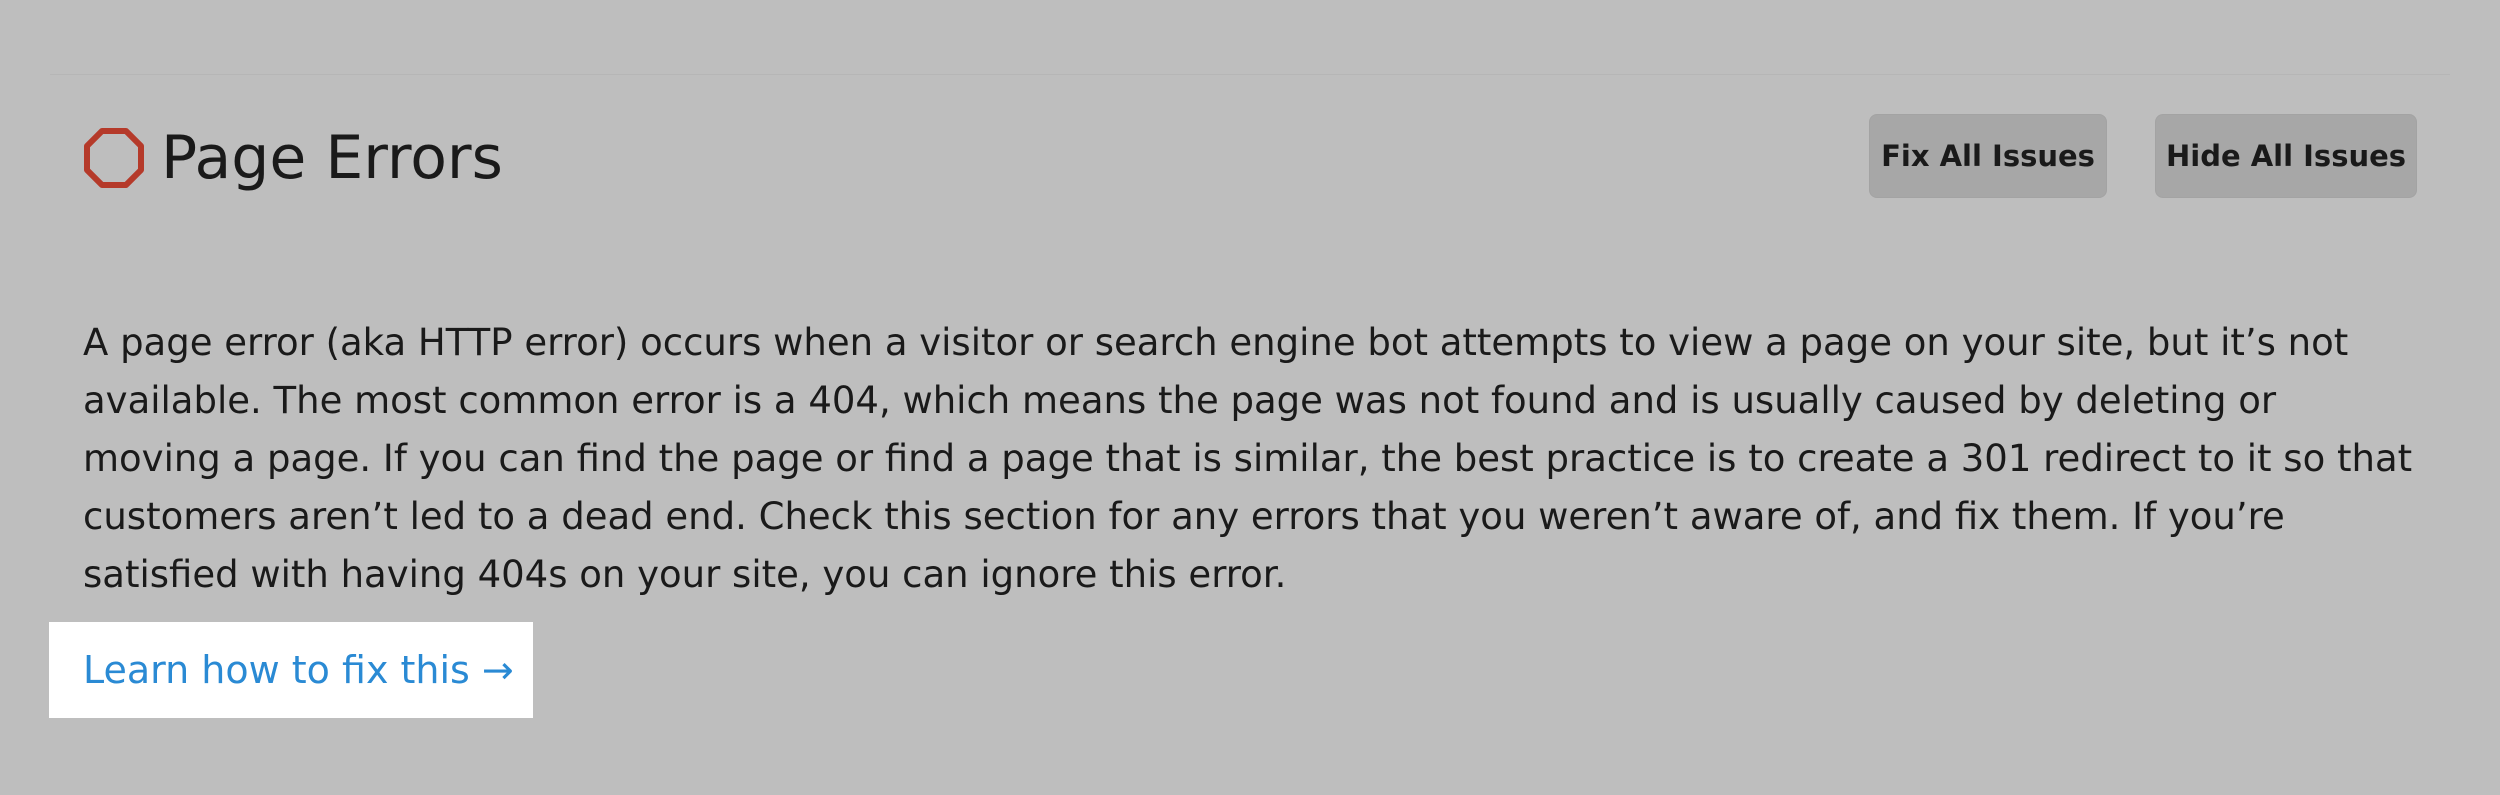 This screenshot has height=795, width=2500. What do you see at coordinates (2143, 156) in the screenshot?
I see `header-actions: Fix All Issues Hide All Issues` at bounding box center [2143, 156].